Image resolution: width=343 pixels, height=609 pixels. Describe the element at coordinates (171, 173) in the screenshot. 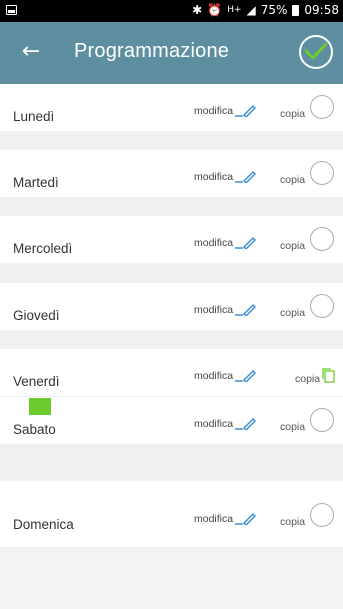

I see `day-row: Martedì modifica copia` at that location.